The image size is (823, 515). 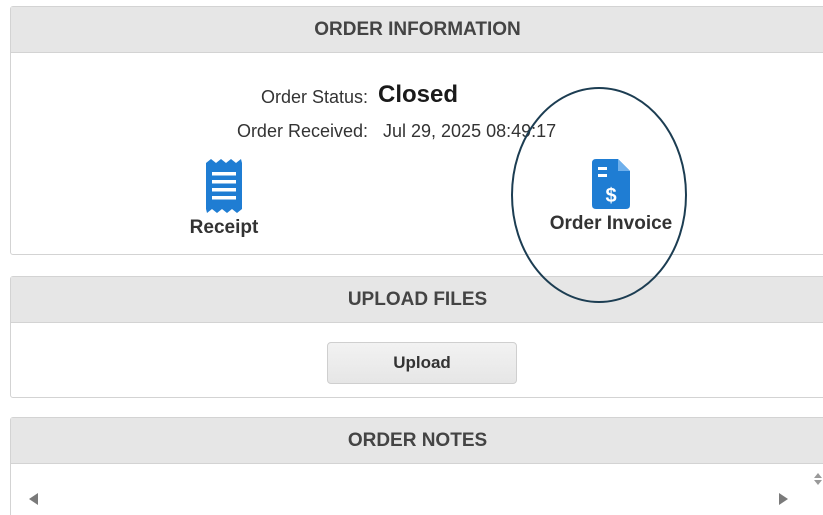 I want to click on order-status-row: Order Status: Closed, so click(x=417, y=96).